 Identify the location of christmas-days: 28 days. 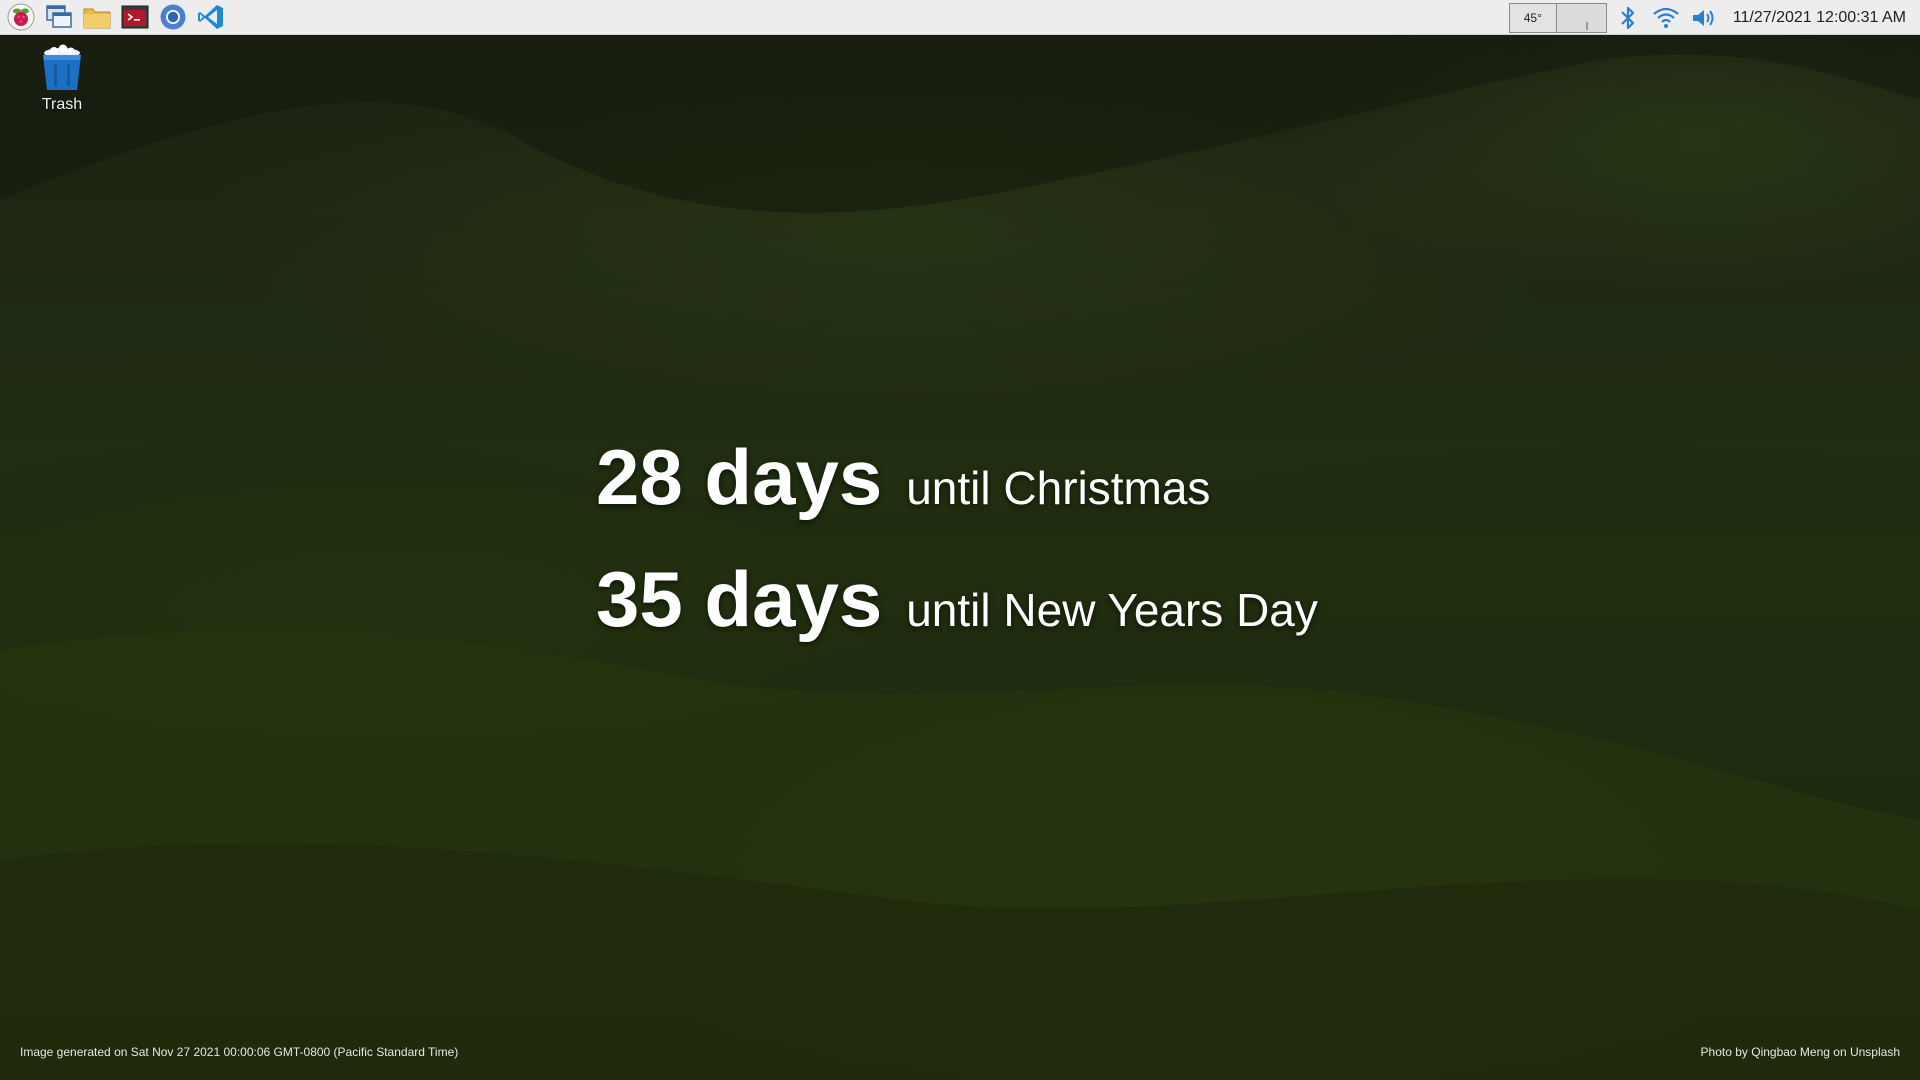
(739, 477).